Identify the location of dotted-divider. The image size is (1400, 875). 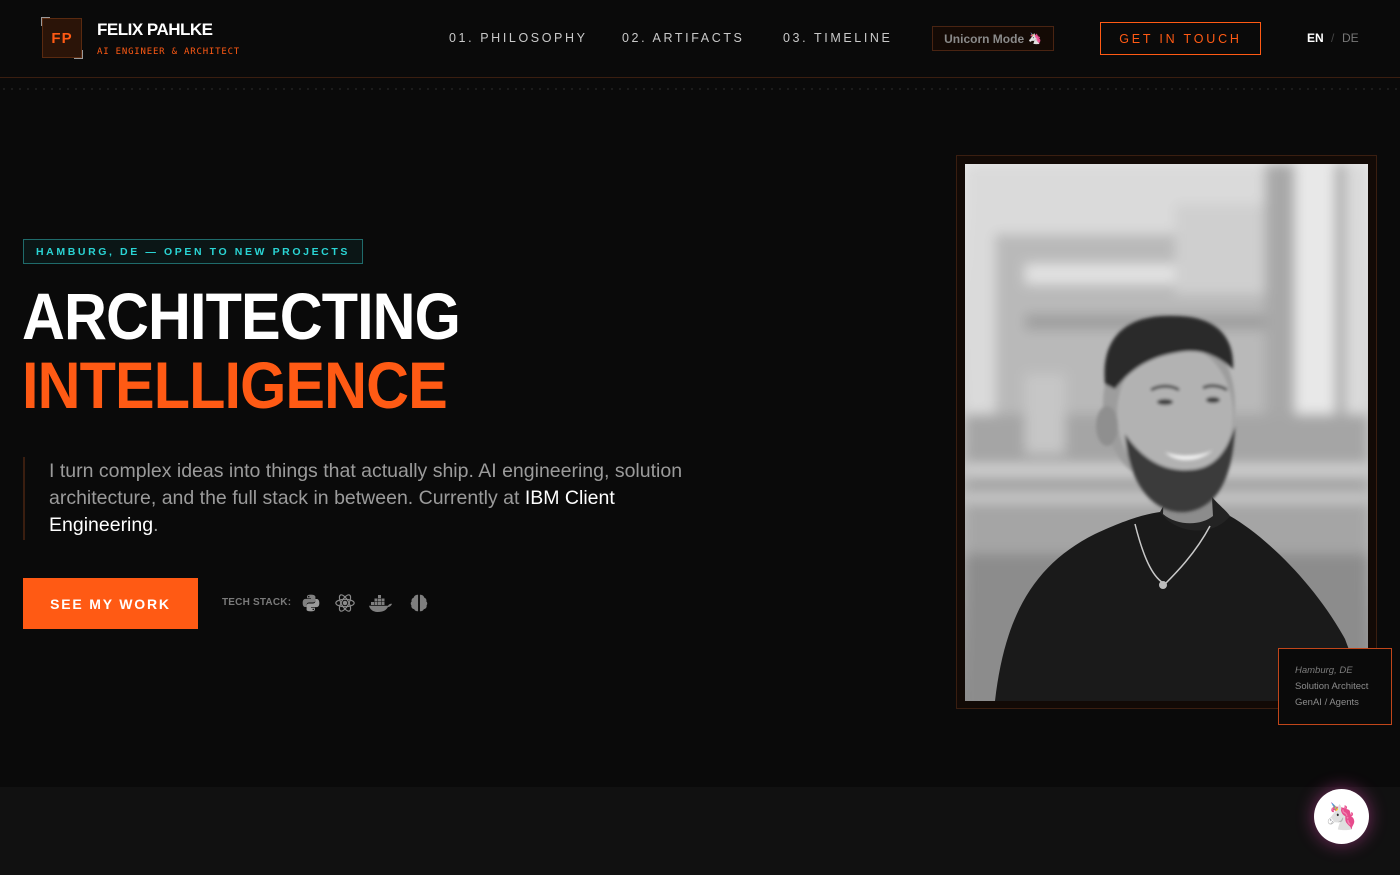
(700, 89).